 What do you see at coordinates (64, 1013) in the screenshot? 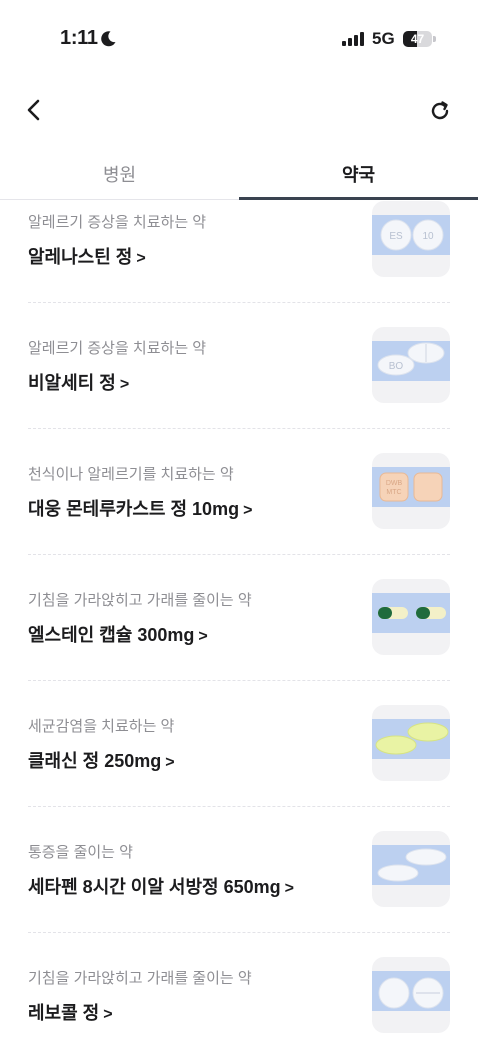
I see `medicine-name: 레보콜 정` at bounding box center [64, 1013].